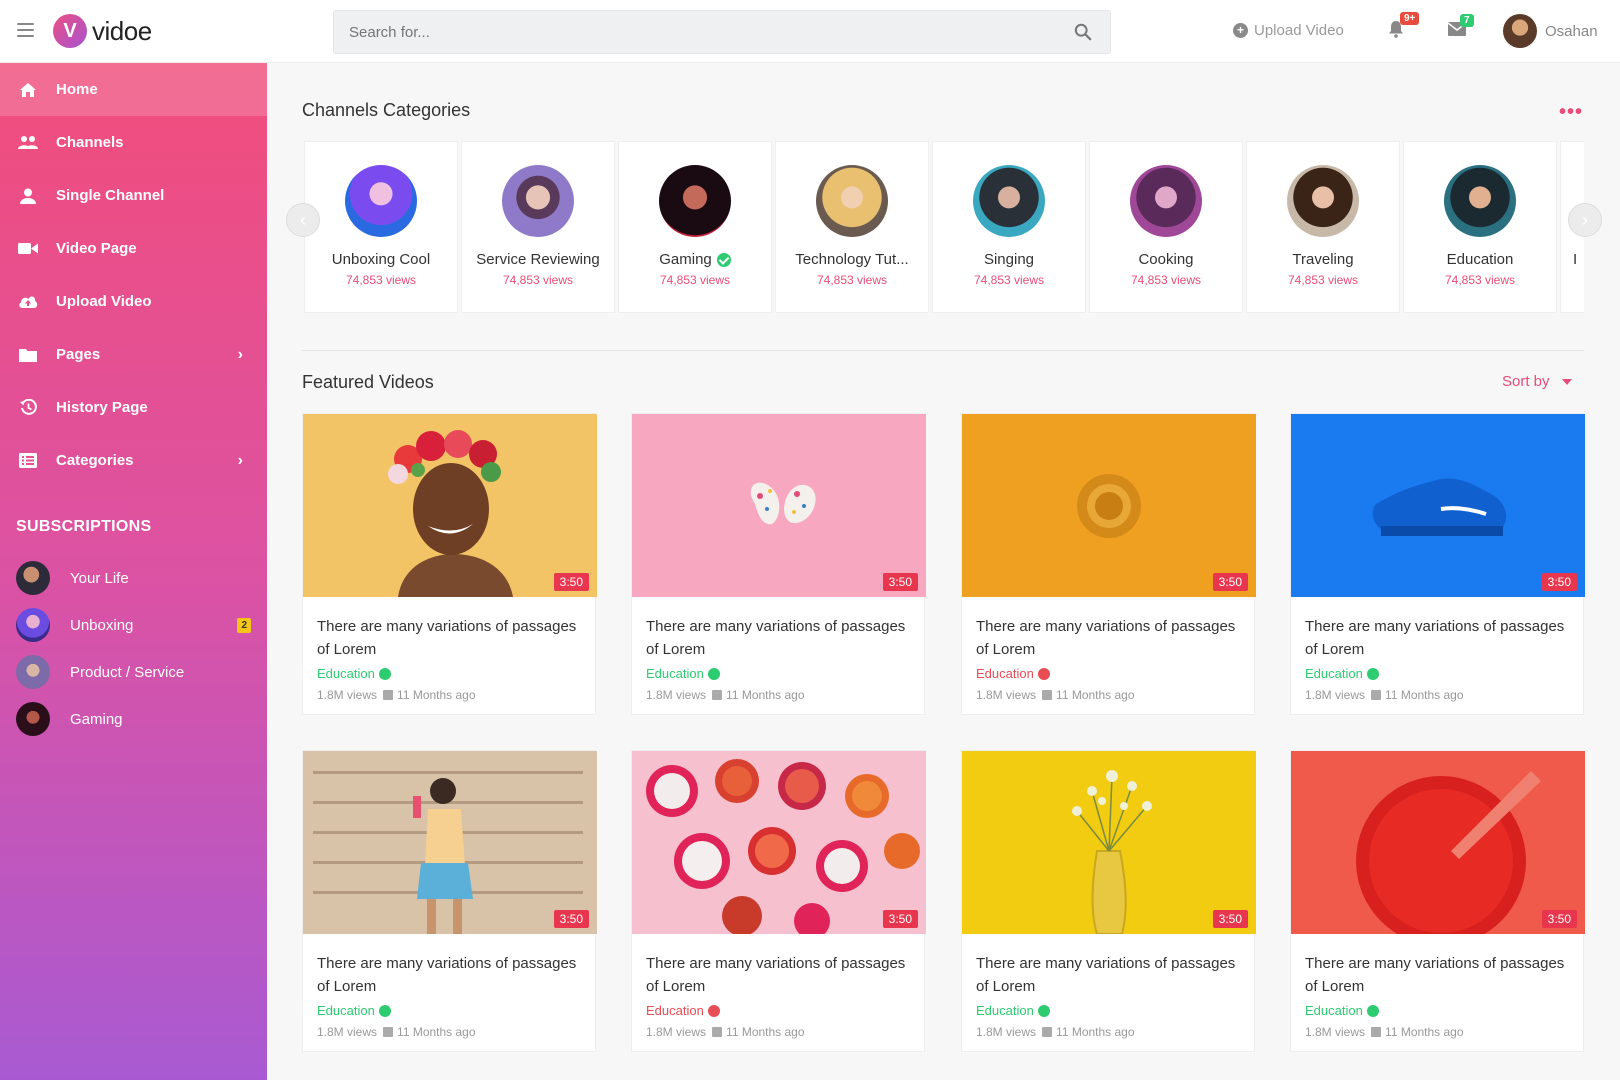 This screenshot has height=1080, width=1620. I want to click on menu-icon, so click(25, 30).